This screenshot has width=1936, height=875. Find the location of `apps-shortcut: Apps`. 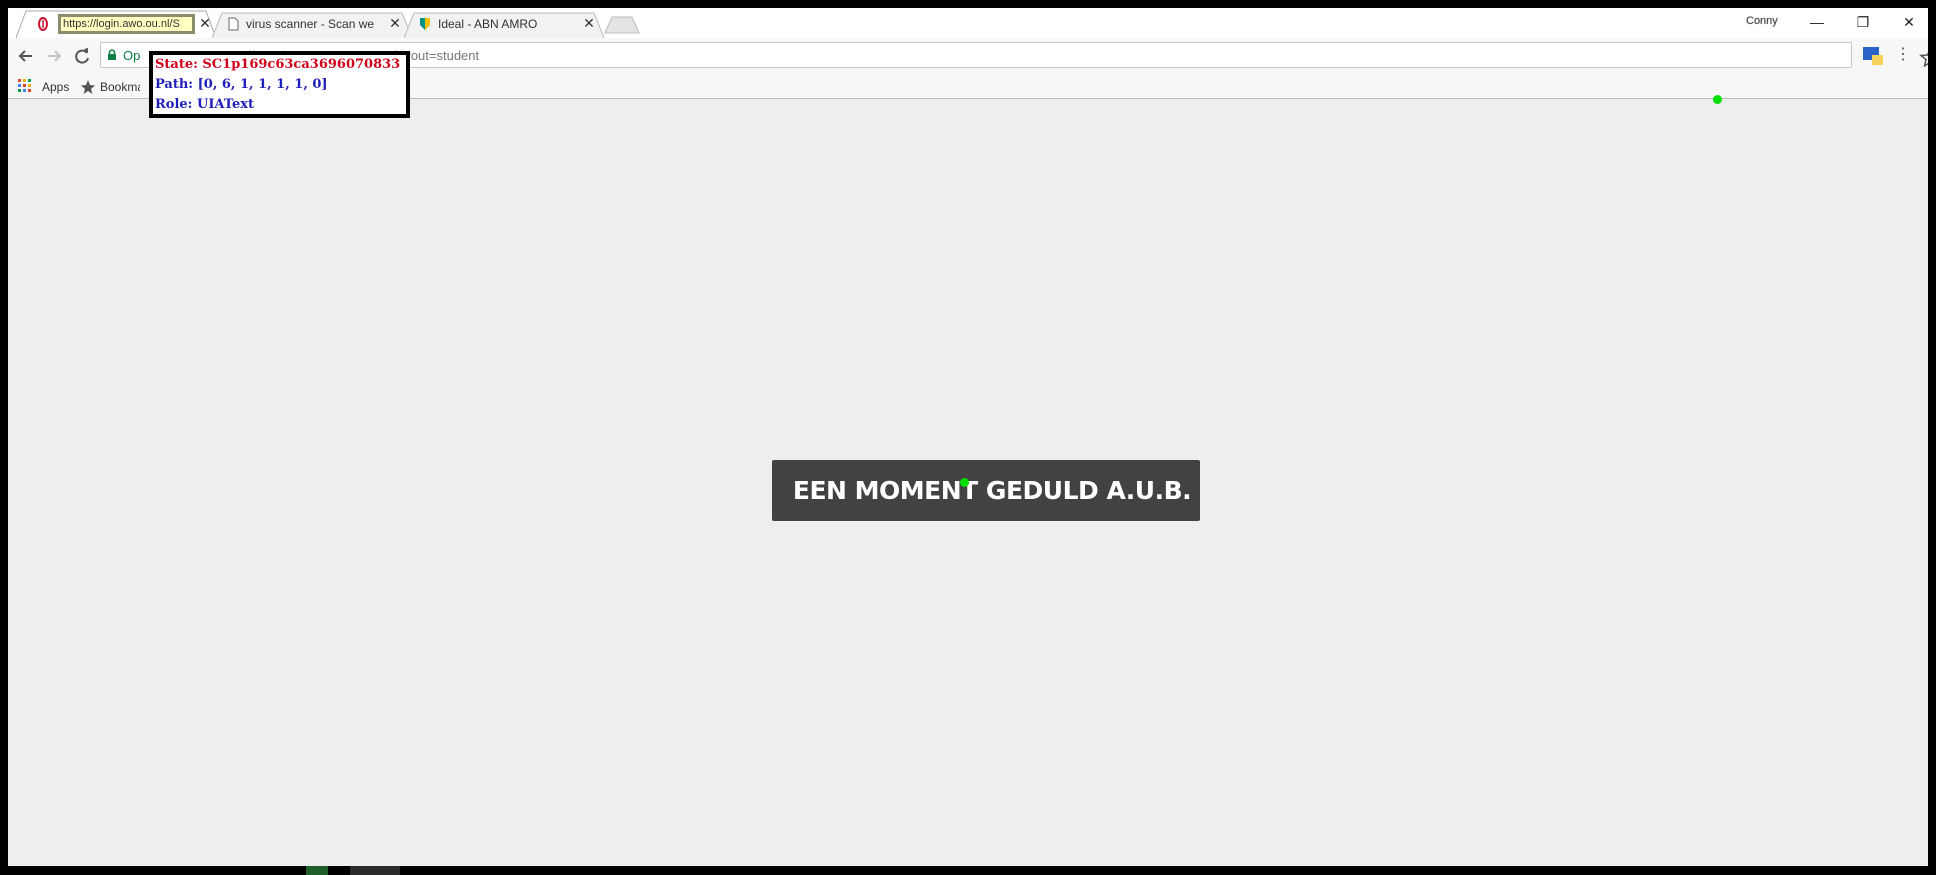

apps-shortcut: Apps is located at coordinates (43, 87).